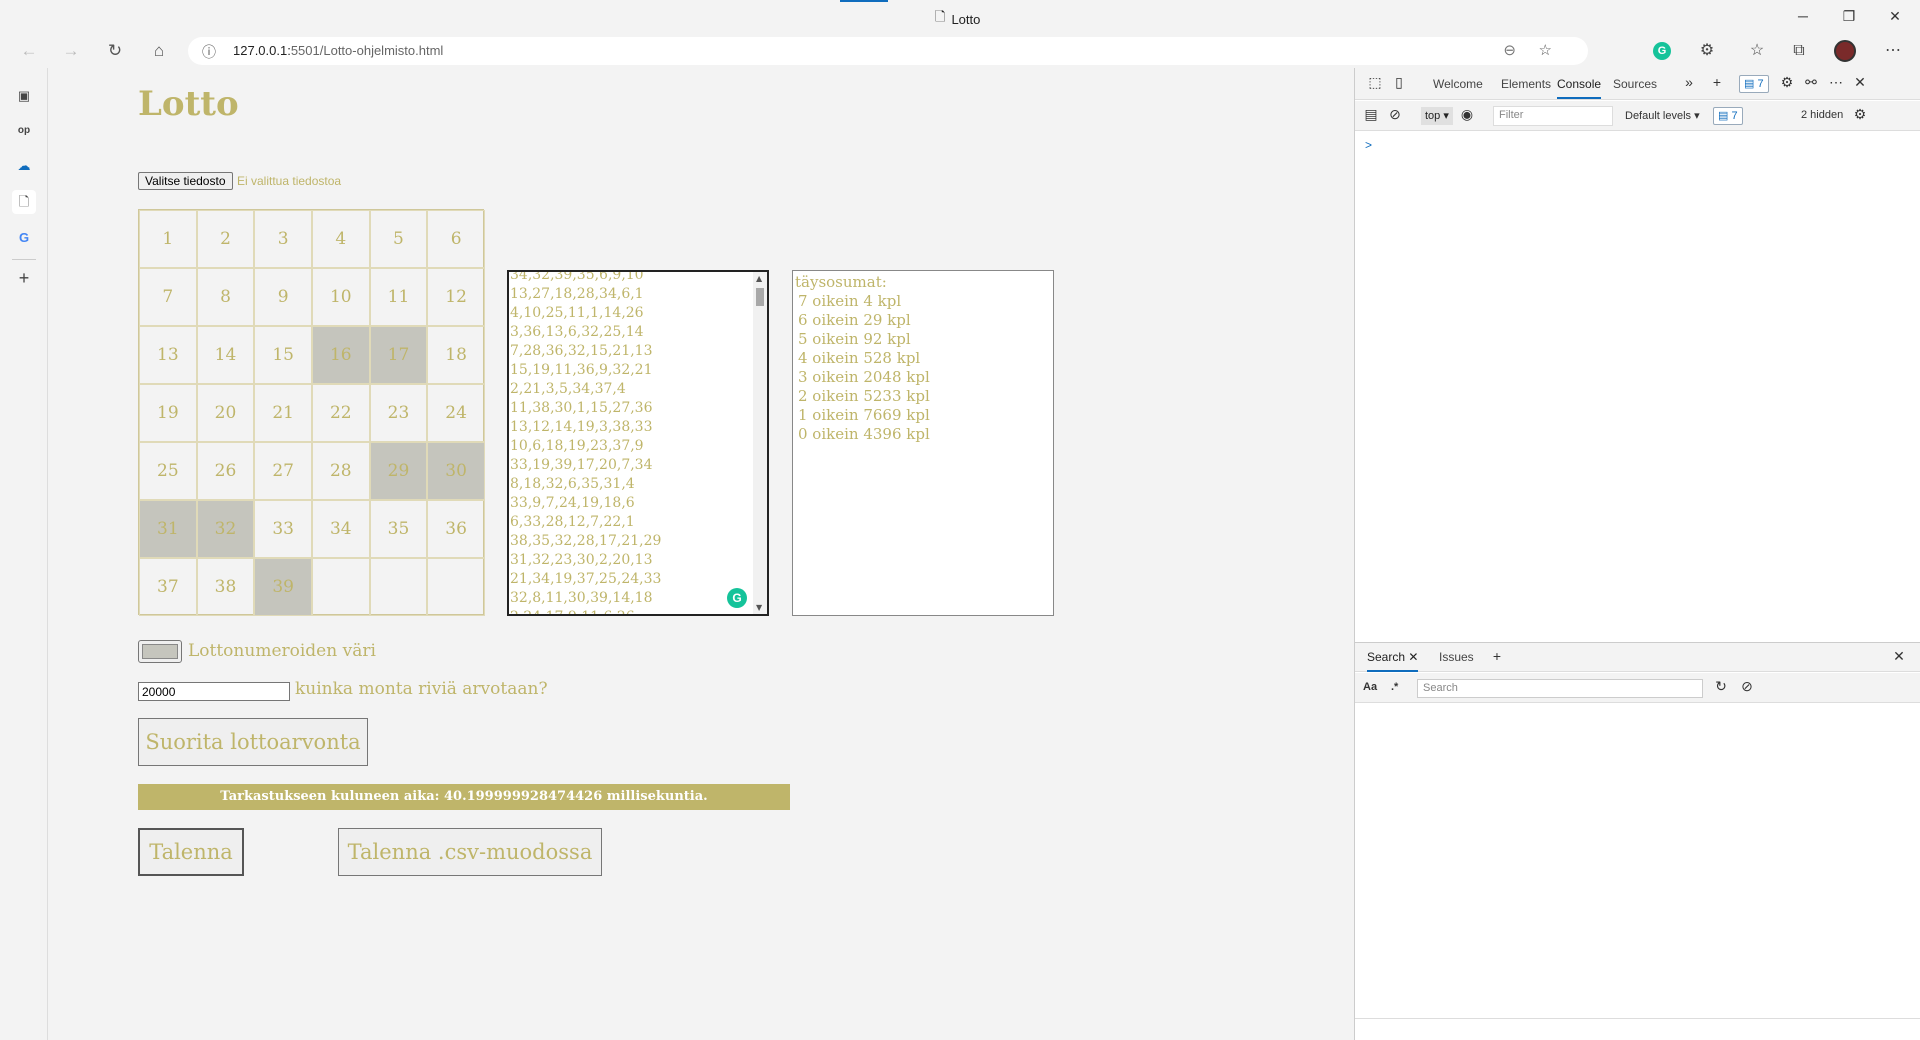 The height and width of the screenshot is (1040, 1920). I want to click on close-window-button: ✕, so click(1895, 16).